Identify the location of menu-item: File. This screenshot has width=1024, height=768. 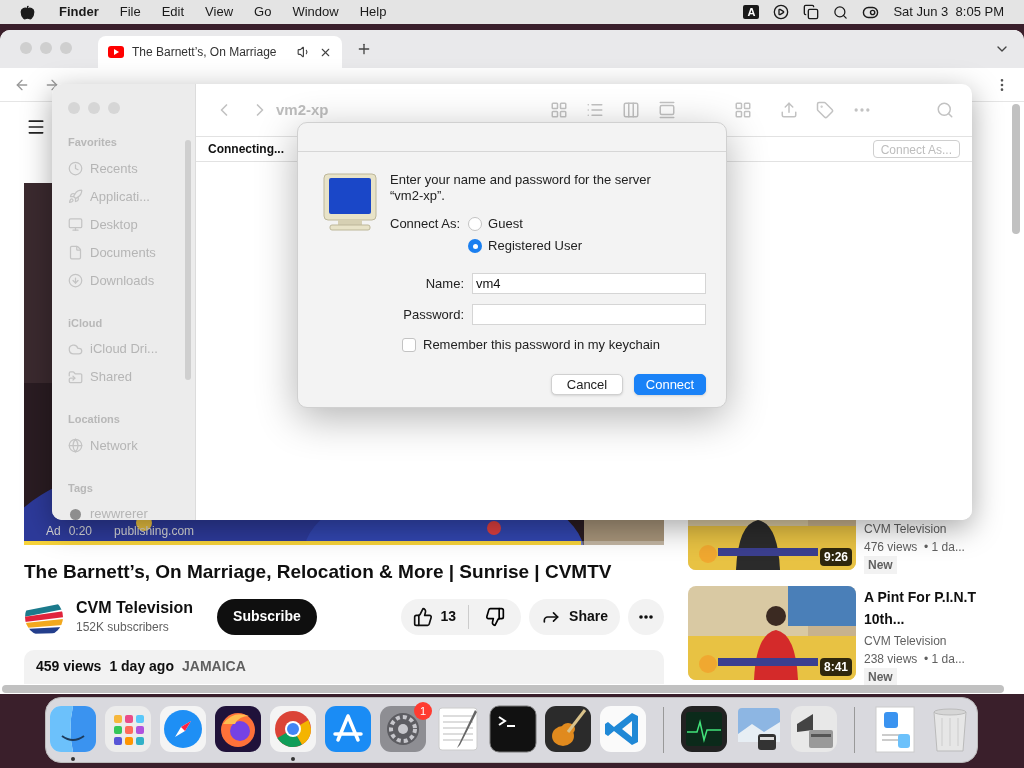
(130, 12).